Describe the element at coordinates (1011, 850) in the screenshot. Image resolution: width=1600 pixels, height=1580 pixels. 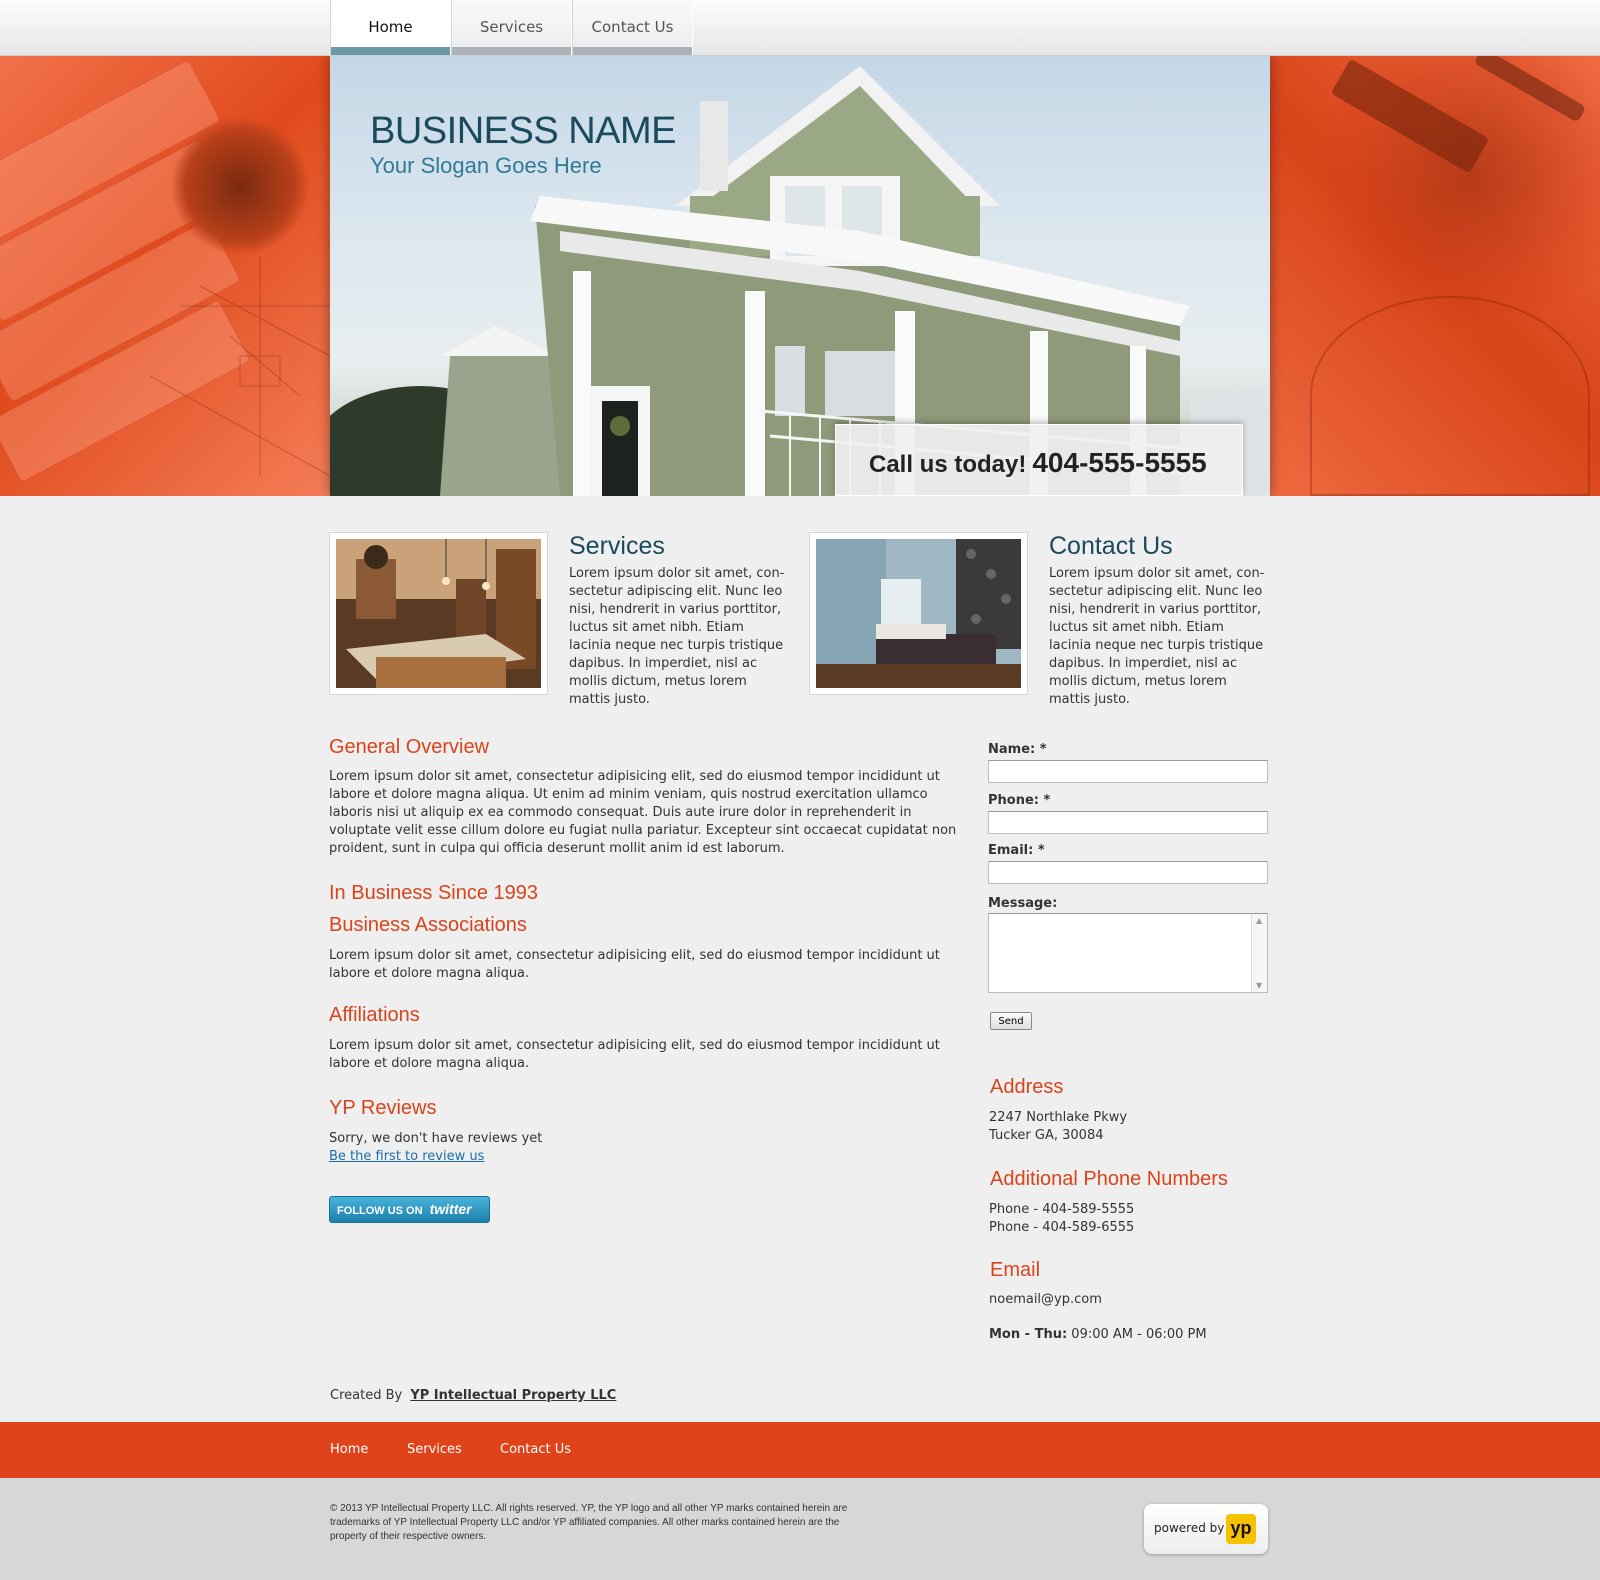
I see `email-label-text: Email:` at that location.